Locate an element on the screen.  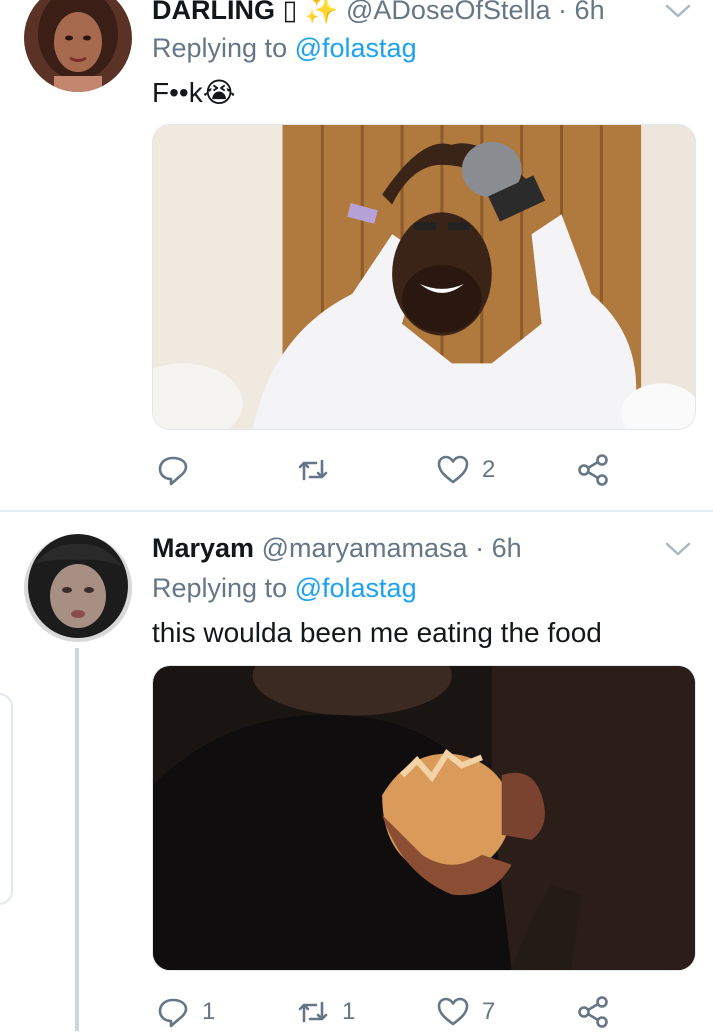
retweet-count: 1 is located at coordinates (349, 1011).